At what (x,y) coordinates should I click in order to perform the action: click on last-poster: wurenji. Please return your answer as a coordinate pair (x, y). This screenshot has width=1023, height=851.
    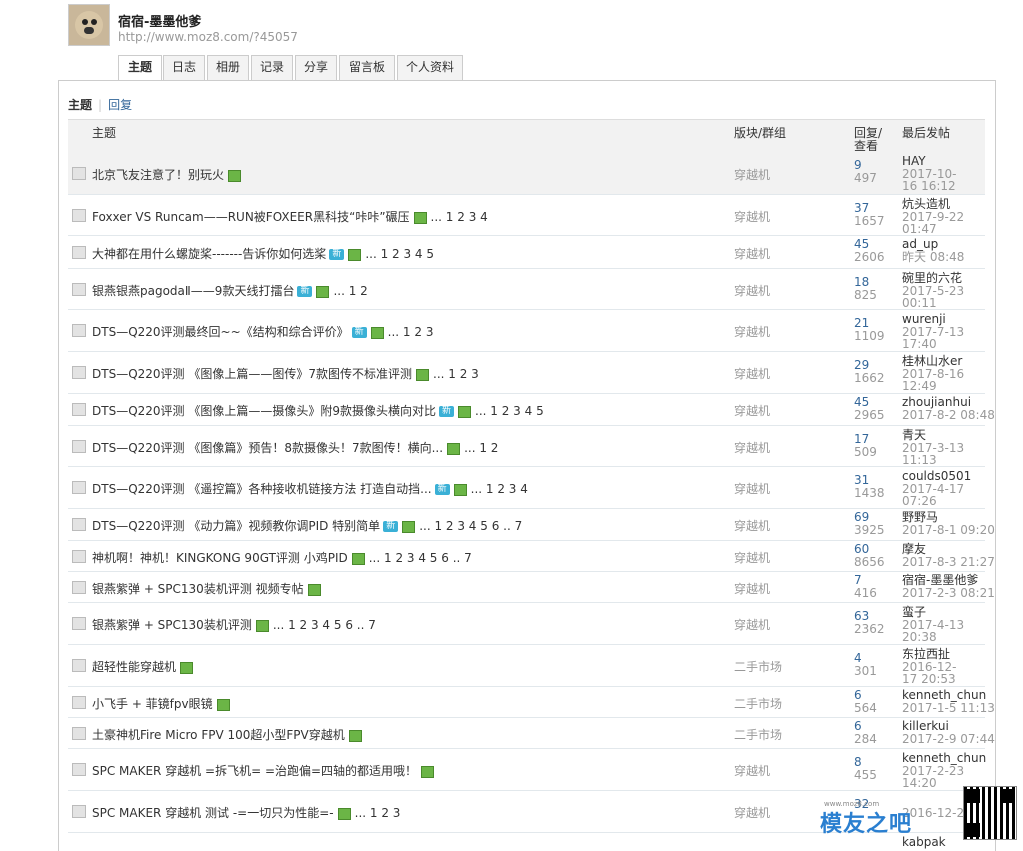
    Looking at the image, I should click on (924, 319).